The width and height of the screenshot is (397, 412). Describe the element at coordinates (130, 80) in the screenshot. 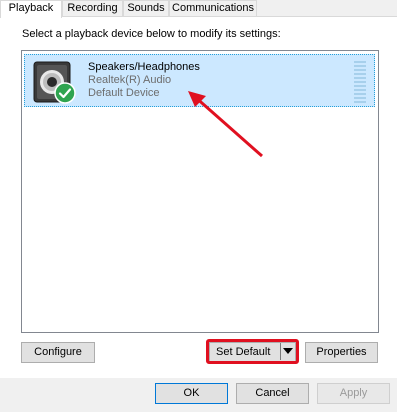

I see `device-driver: Realtek(R) Audio` at that location.